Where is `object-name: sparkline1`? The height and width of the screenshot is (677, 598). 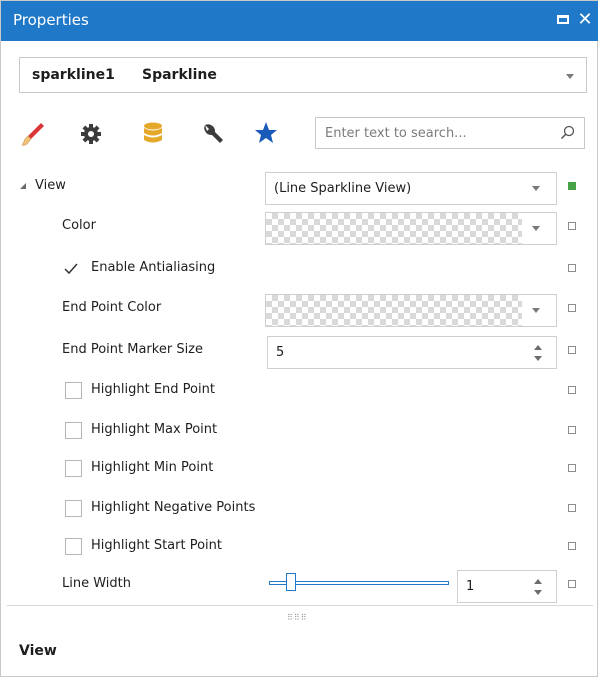 object-name: sparkline1 is located at coordinates (73, 75).